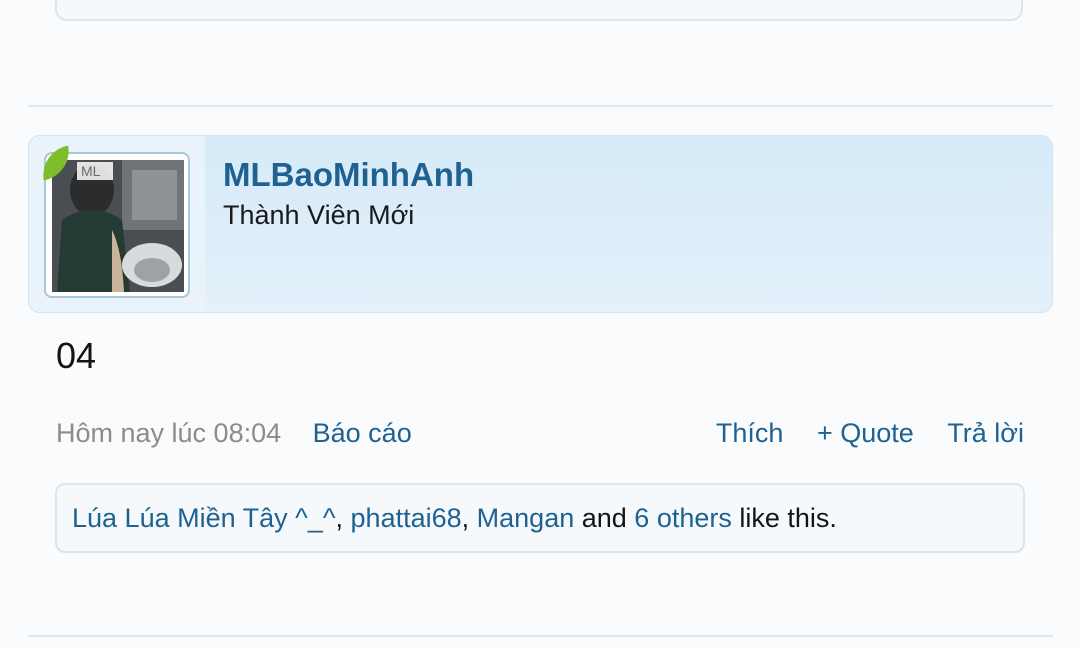  What do you see at coordinates (168, 433) in the screenshot?
I see `post-timestamp: Hôm nay lúc 08:04` at bounding box center [168, 433].